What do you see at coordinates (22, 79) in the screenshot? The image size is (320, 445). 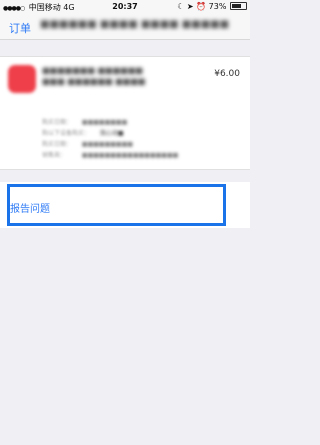 I see `app-icon` at bounding box center [22, 79].